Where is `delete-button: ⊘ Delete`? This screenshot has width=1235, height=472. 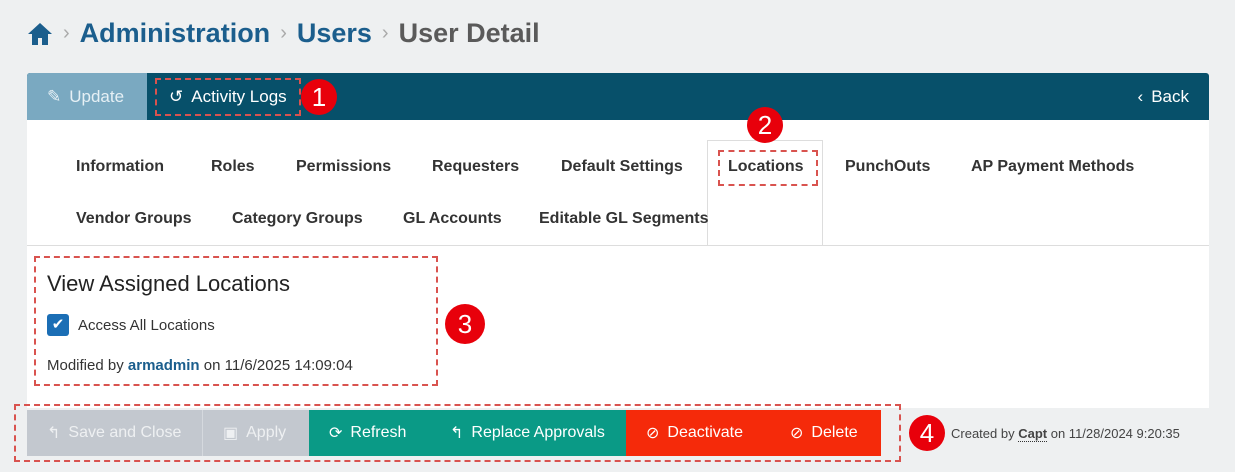 delete-button: ⊘ Delete is located at coordinates (825, 433).